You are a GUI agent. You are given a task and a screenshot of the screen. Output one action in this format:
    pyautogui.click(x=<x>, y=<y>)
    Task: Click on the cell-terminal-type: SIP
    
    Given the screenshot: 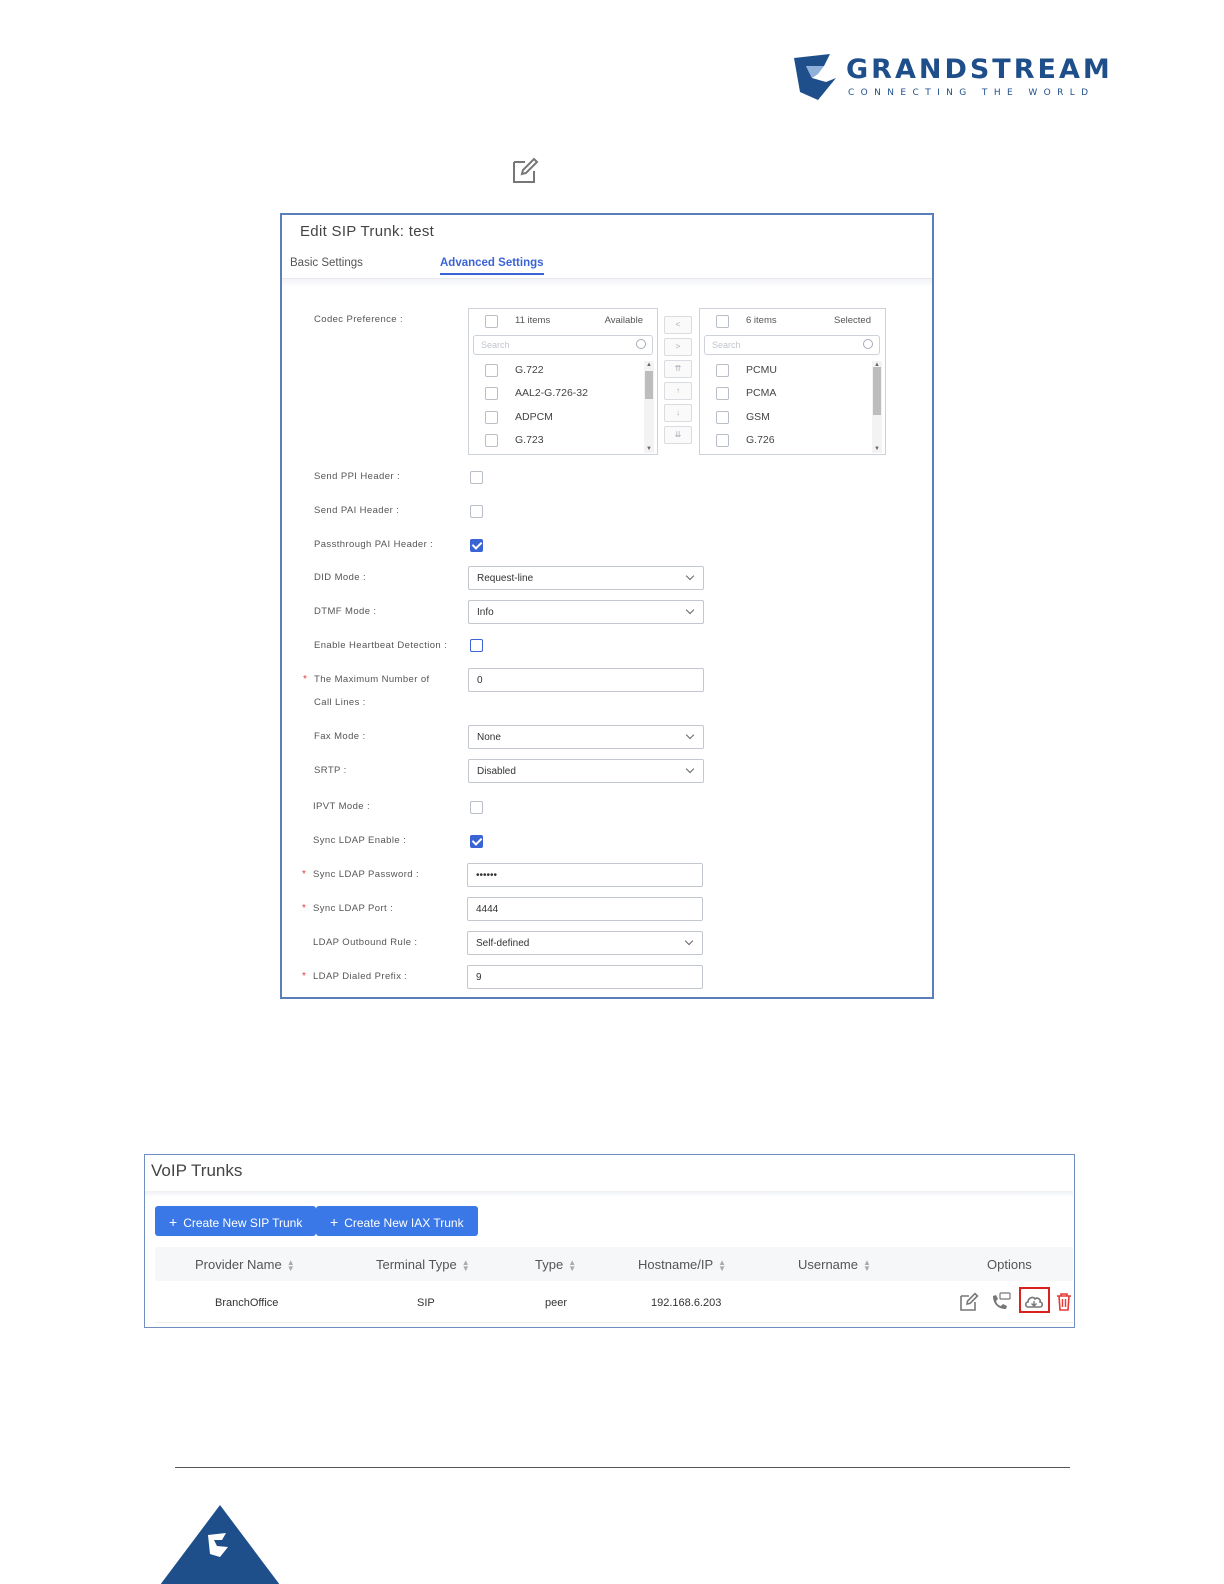 What is the action you would take?
    pyautogui.click(x=426, y=1303)
    